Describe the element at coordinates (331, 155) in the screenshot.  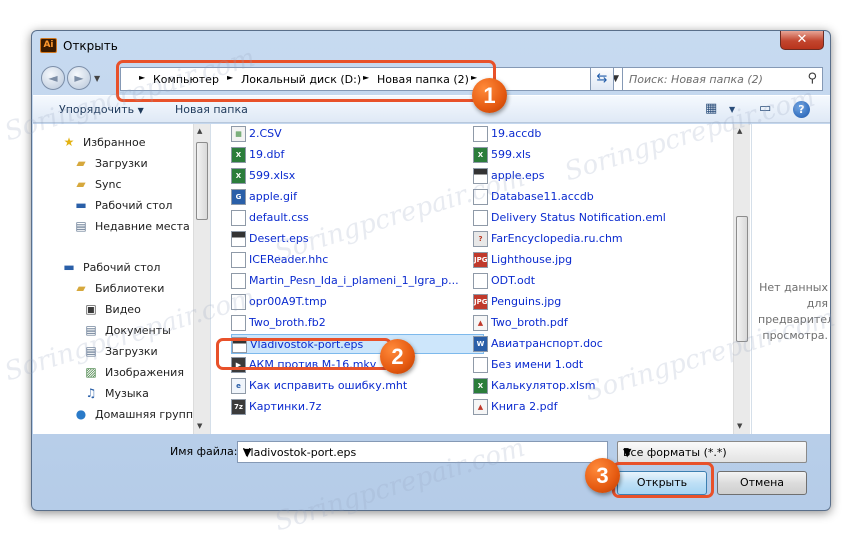
I see `file-item: X 19.dbf` at that location.